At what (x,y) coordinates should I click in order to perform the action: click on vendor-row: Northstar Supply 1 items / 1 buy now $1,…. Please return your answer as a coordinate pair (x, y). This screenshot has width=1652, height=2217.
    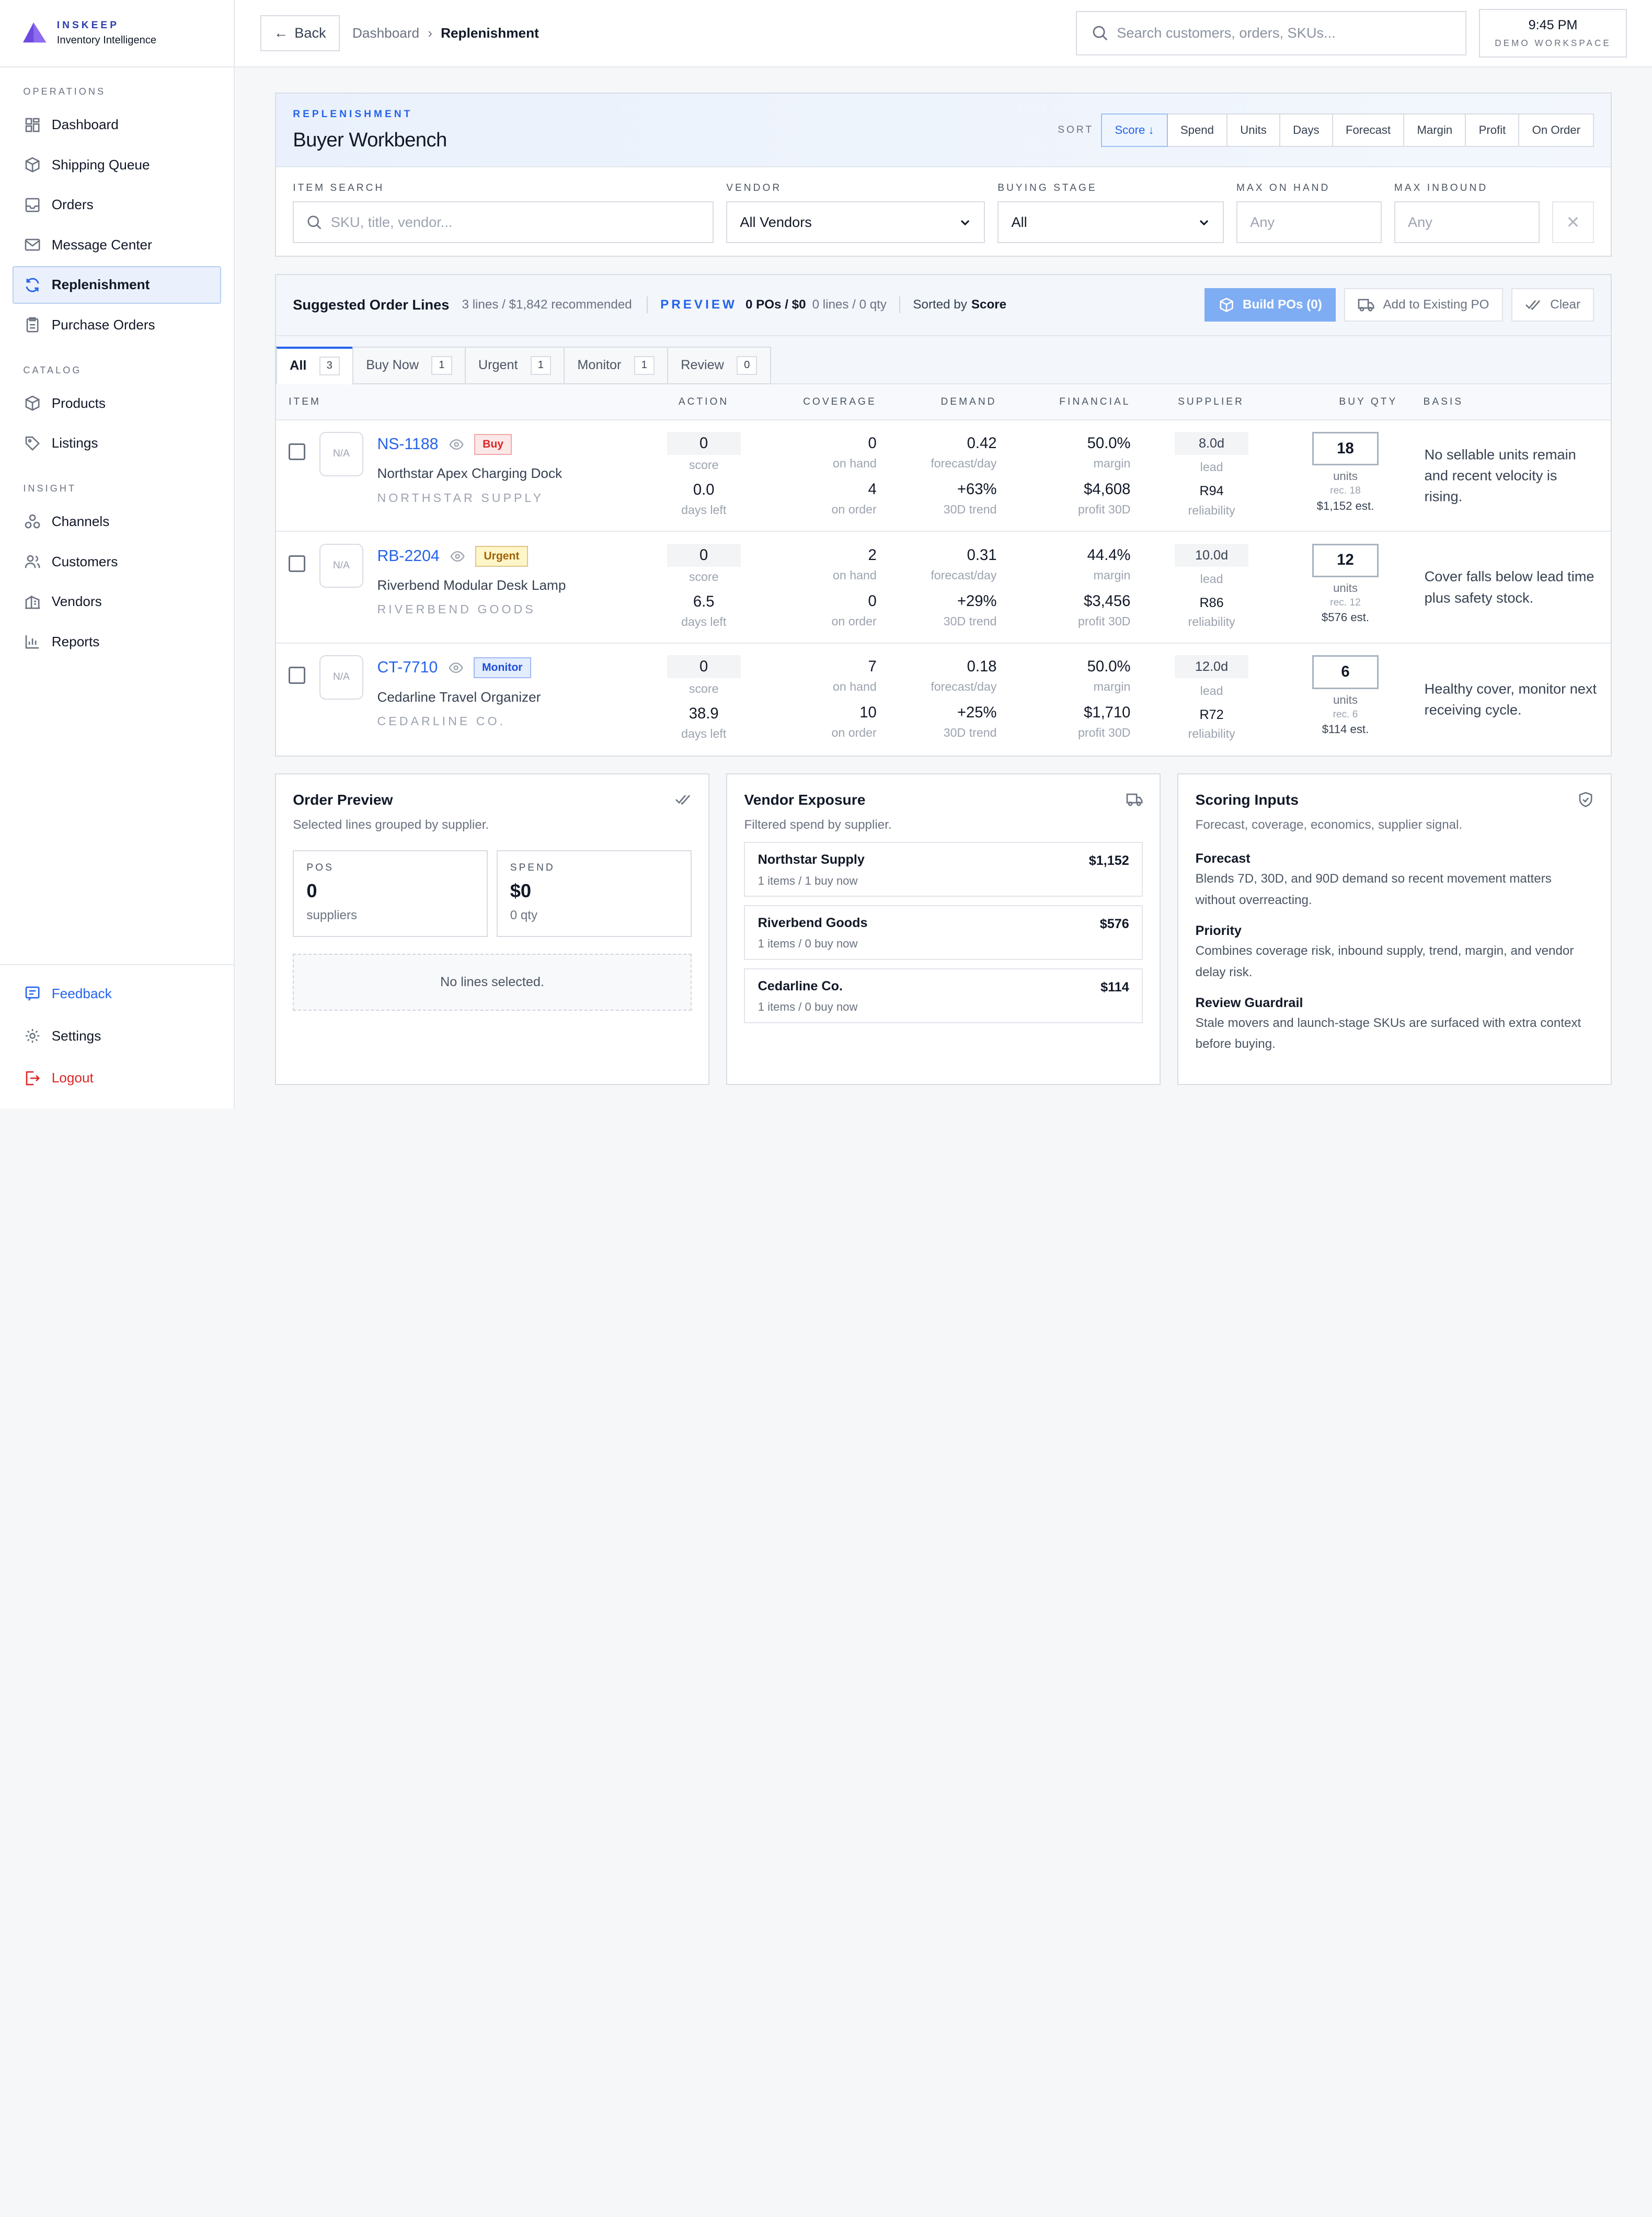
    Looking at the image, I should click on (943, 869).